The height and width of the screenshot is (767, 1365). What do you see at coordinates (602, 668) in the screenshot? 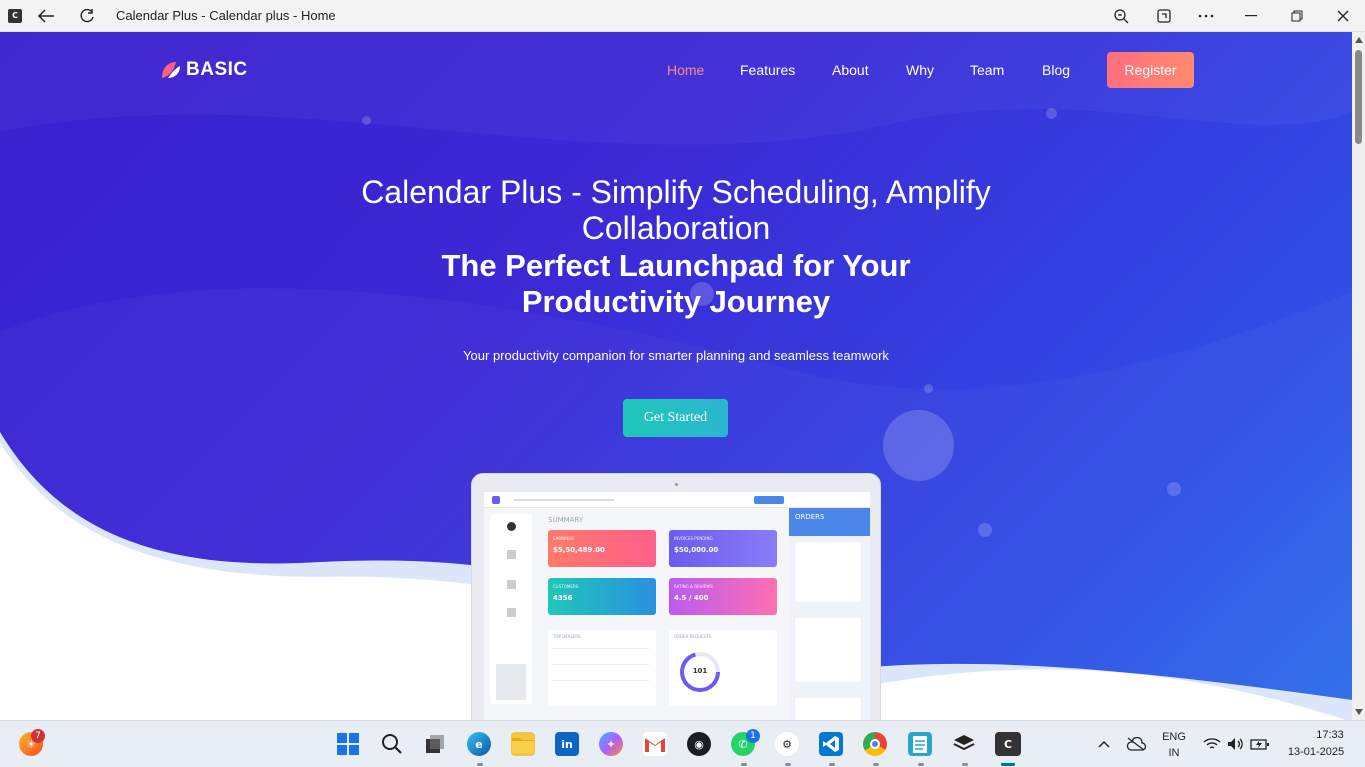
I see `mockup-top-dealers-panel: TOP DEALERS` at bounding box center [602, 668].